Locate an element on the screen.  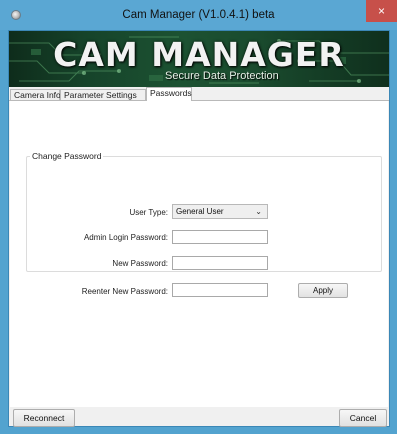
reenter-password-field is located at coordinates (220, 290).